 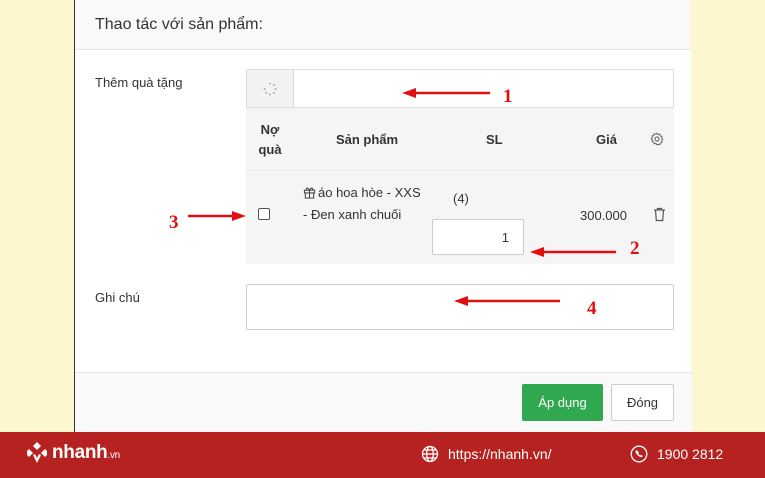 What do you see at coordinates (270, 88) in the screenshot?
I see `spinner-icon` at bounding box center [270, 88].